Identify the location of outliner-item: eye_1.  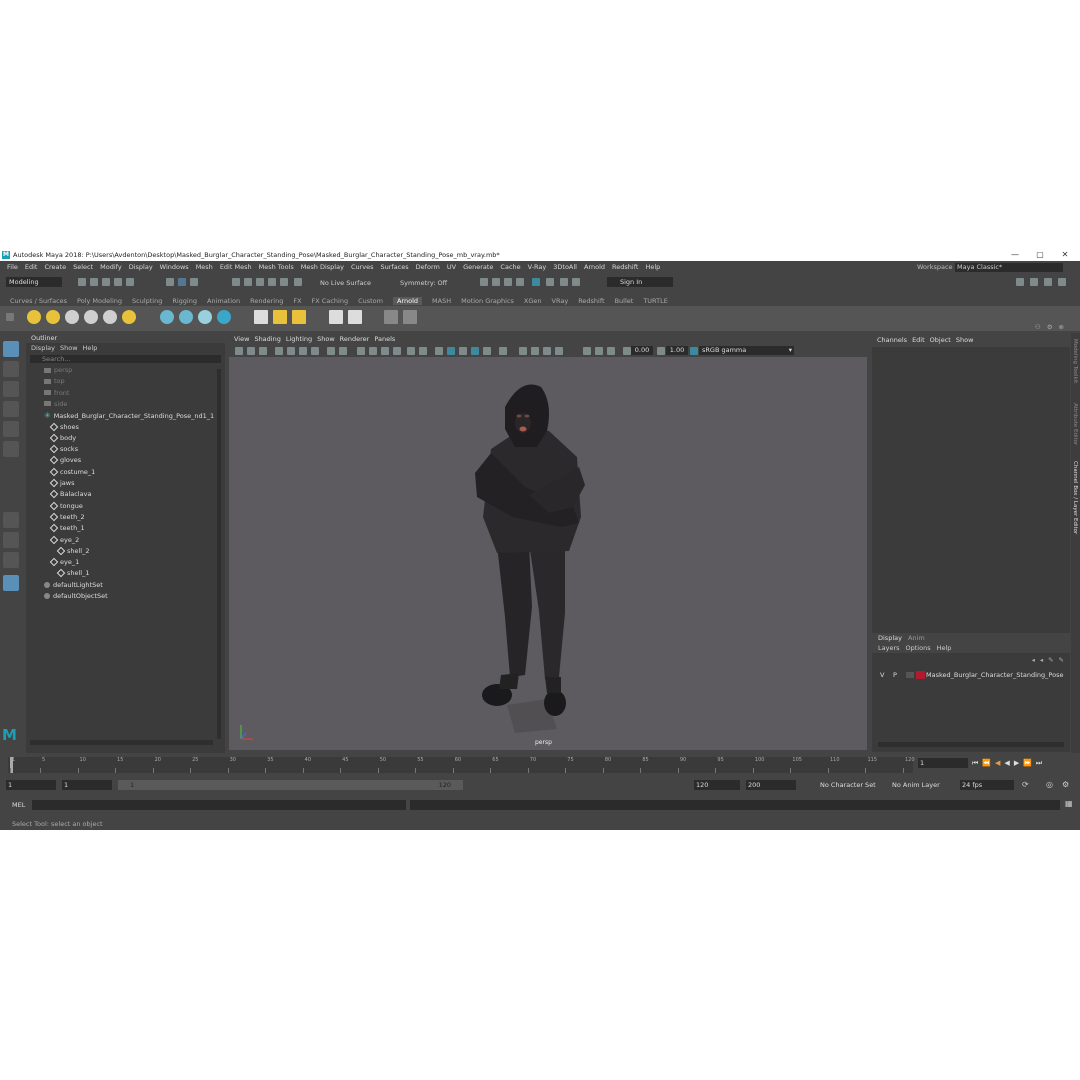
(64, 562).